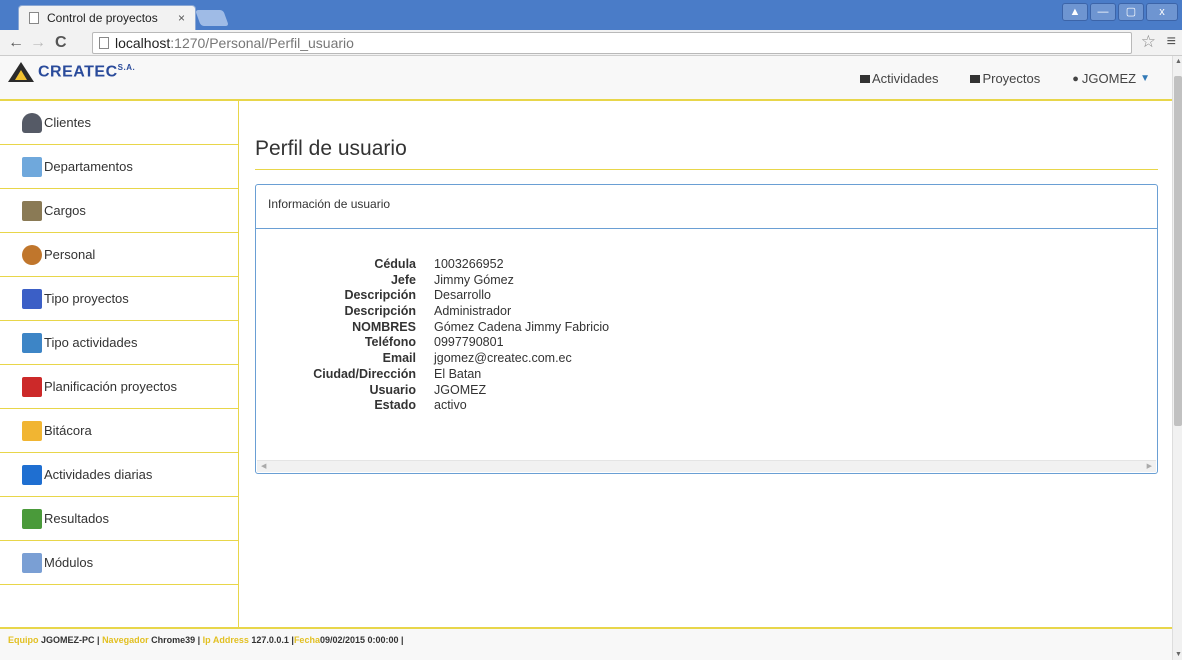 The image size is (1182, 660). Describe the element at coordinates (606, 406) in the screenshot. I see `detail-row: Estado activo` at that location.